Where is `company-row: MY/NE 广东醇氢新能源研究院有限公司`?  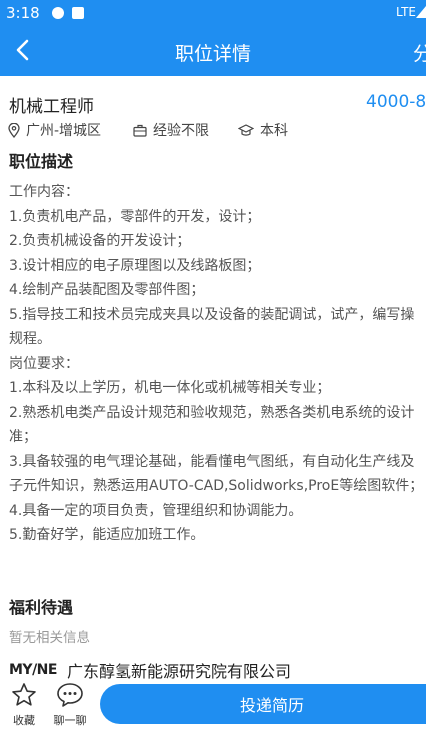
company-row: MY/NE 广东醇氢新能源研究院有限公司 is located at coordinates (150, 670).